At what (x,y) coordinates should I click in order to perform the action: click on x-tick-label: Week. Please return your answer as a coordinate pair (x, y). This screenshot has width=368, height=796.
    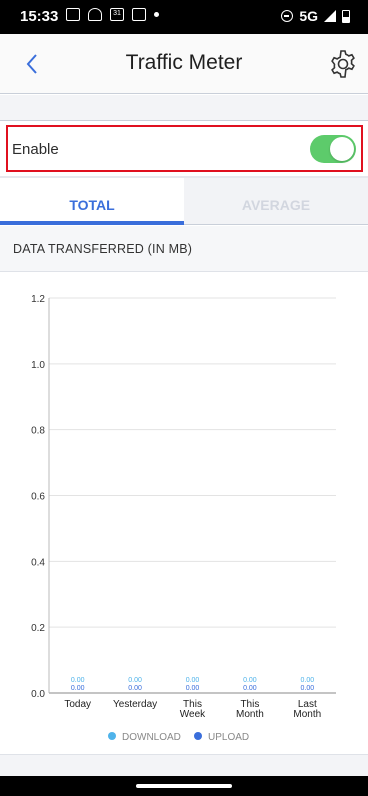
    Looking at the image, I should click on (193, 714).